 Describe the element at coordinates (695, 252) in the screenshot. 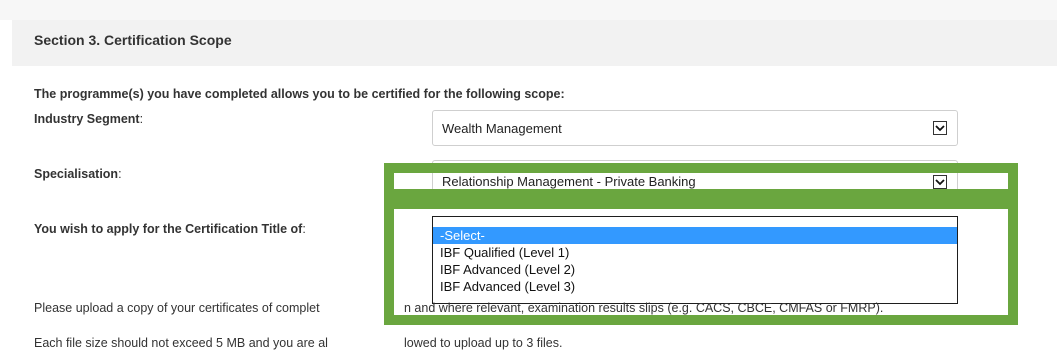

I see `option-ibf-qualified-level-1: IBF Qualified (Level 1)` at that location.